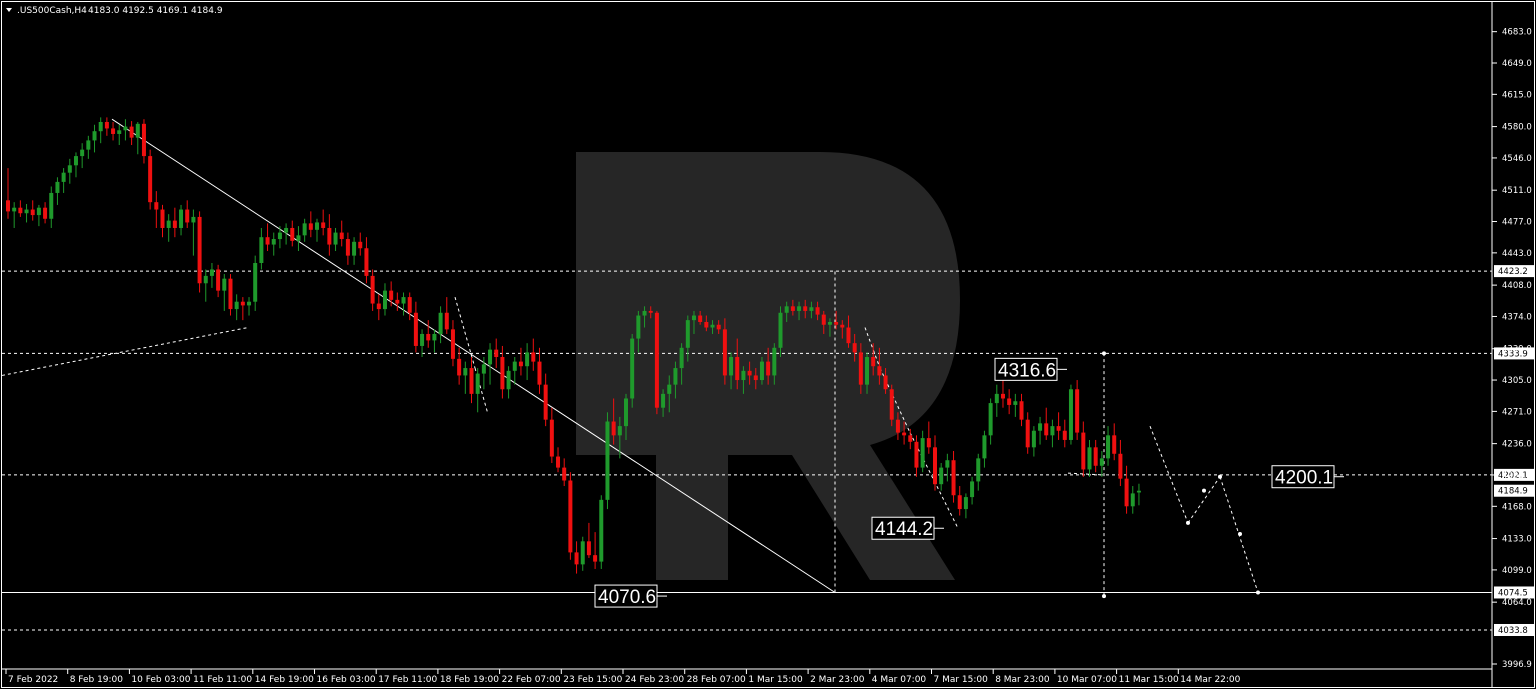 The height and width of the screenshot is (689, 1536). Describe the element at coordinates (1149, 680) in the screenshot. I see `x-tick-label: 11 Mar 15:00` at that location.